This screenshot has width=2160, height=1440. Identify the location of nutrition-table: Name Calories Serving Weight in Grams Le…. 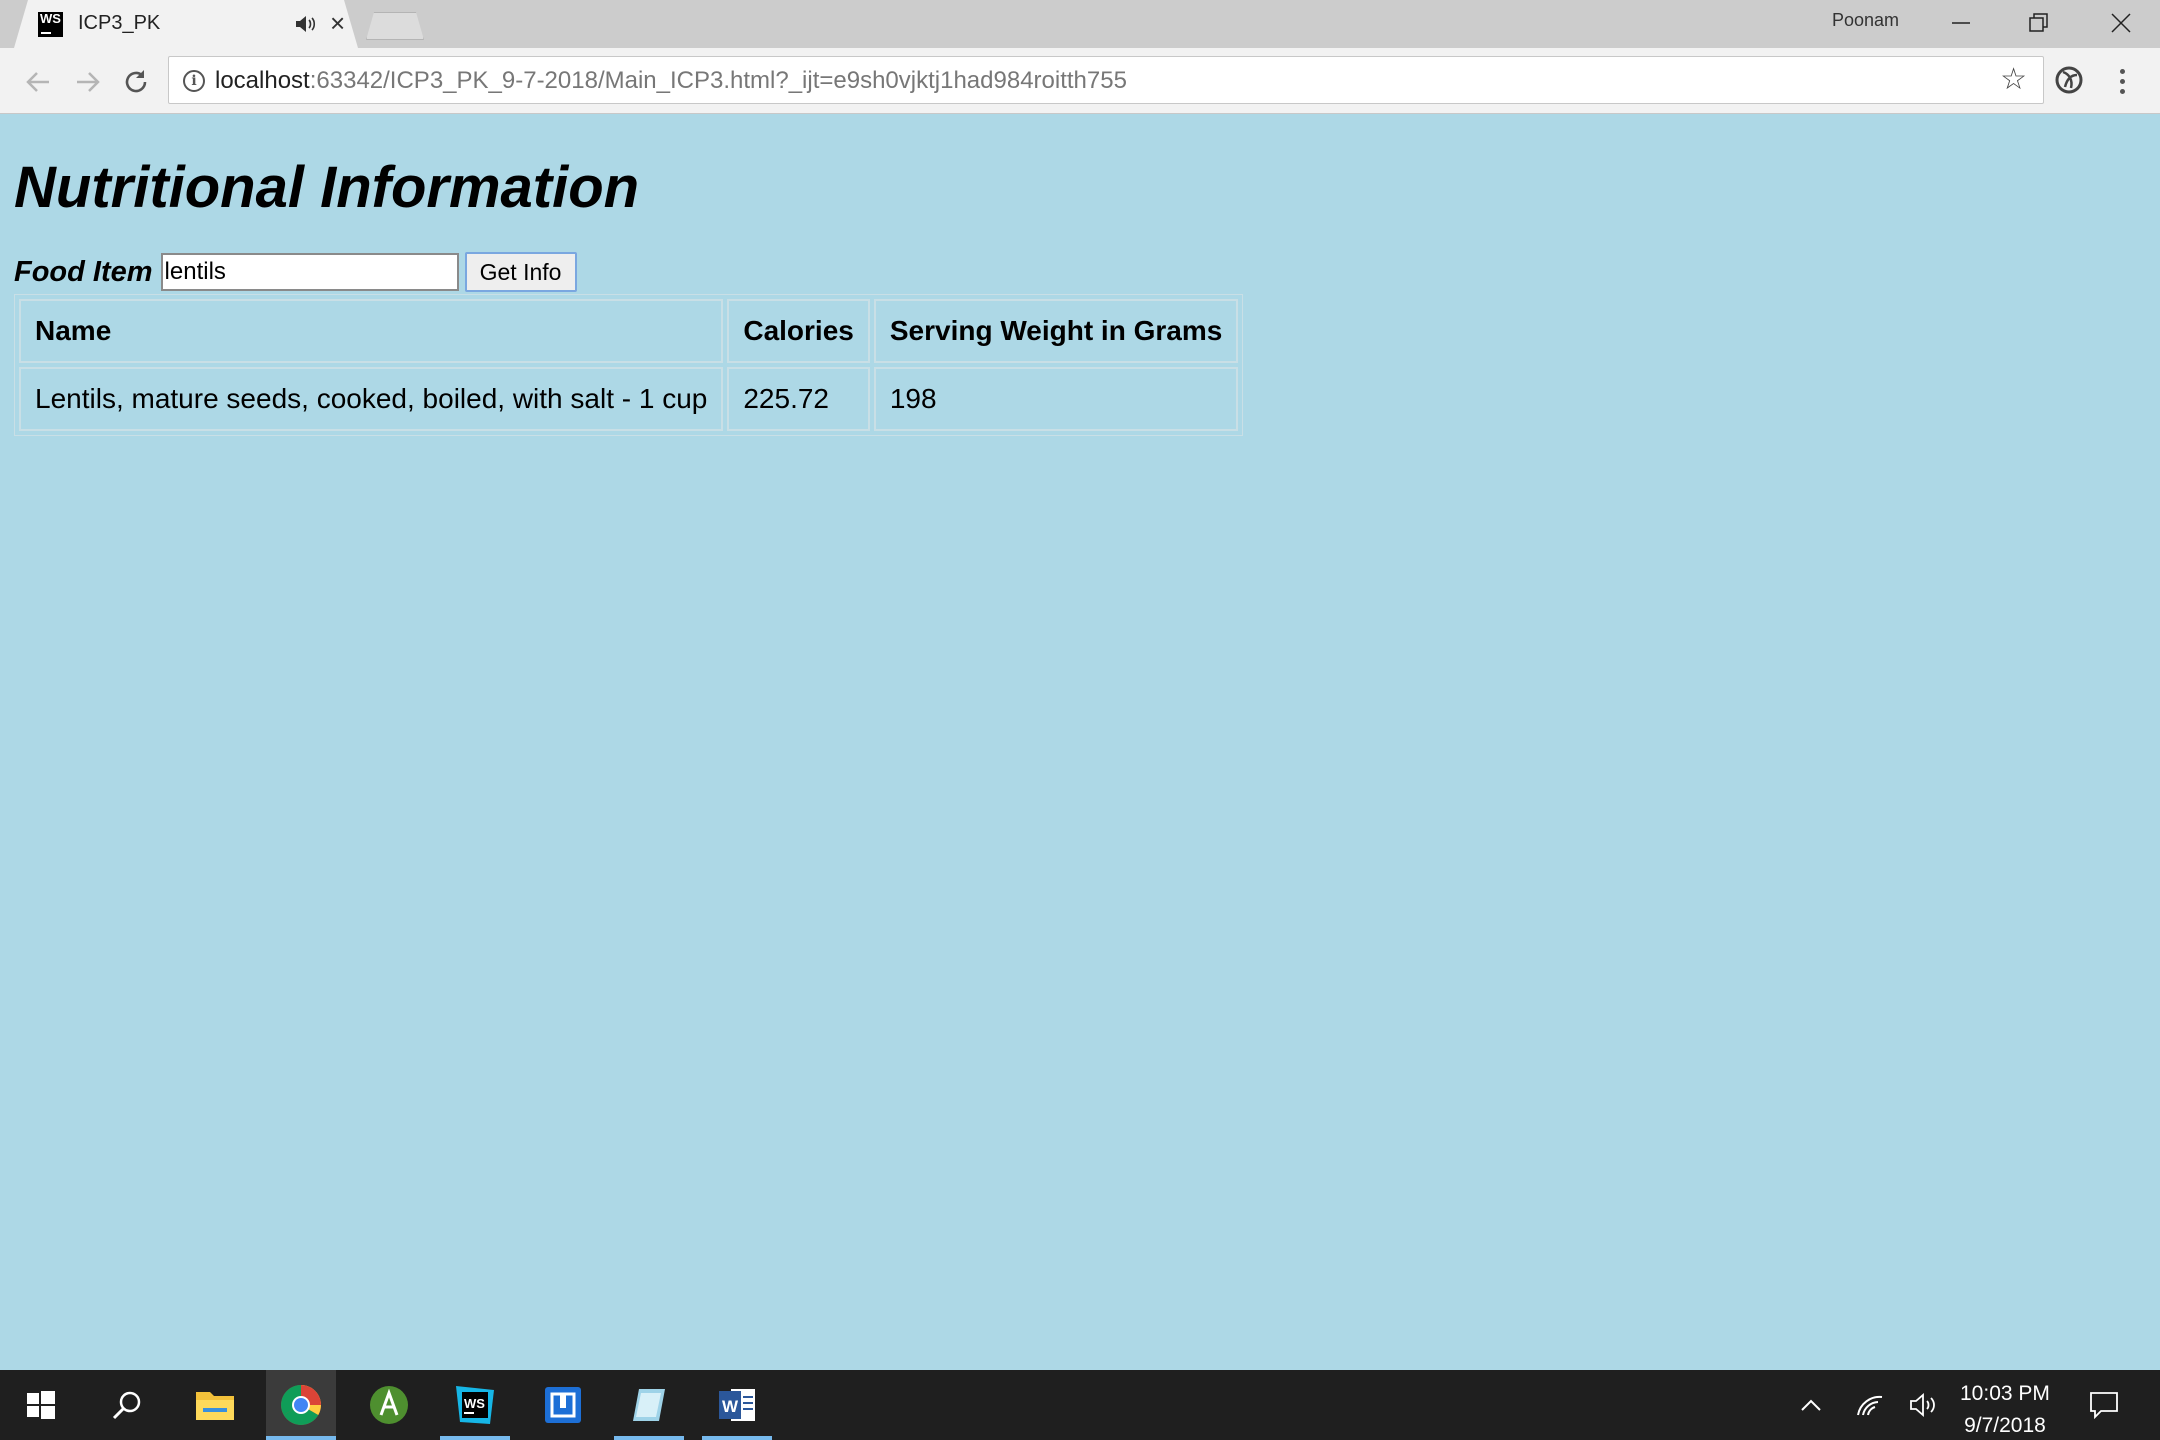
(629, 365).